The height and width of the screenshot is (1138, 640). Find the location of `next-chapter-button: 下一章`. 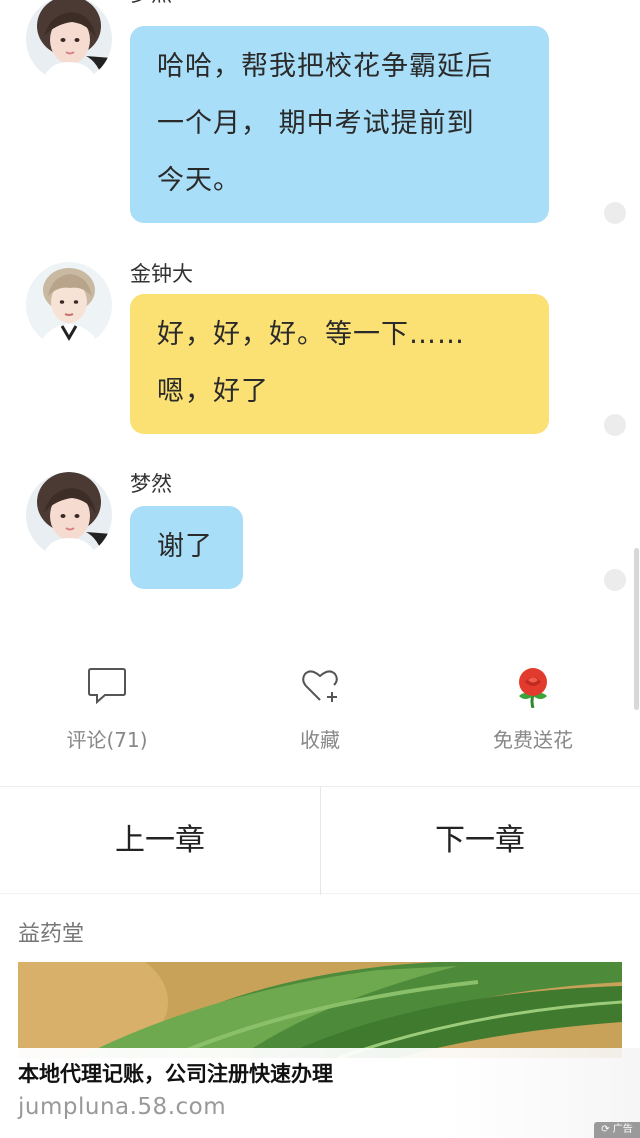

next-chapter-button: 下一章 is located at coordinates (480, 841).